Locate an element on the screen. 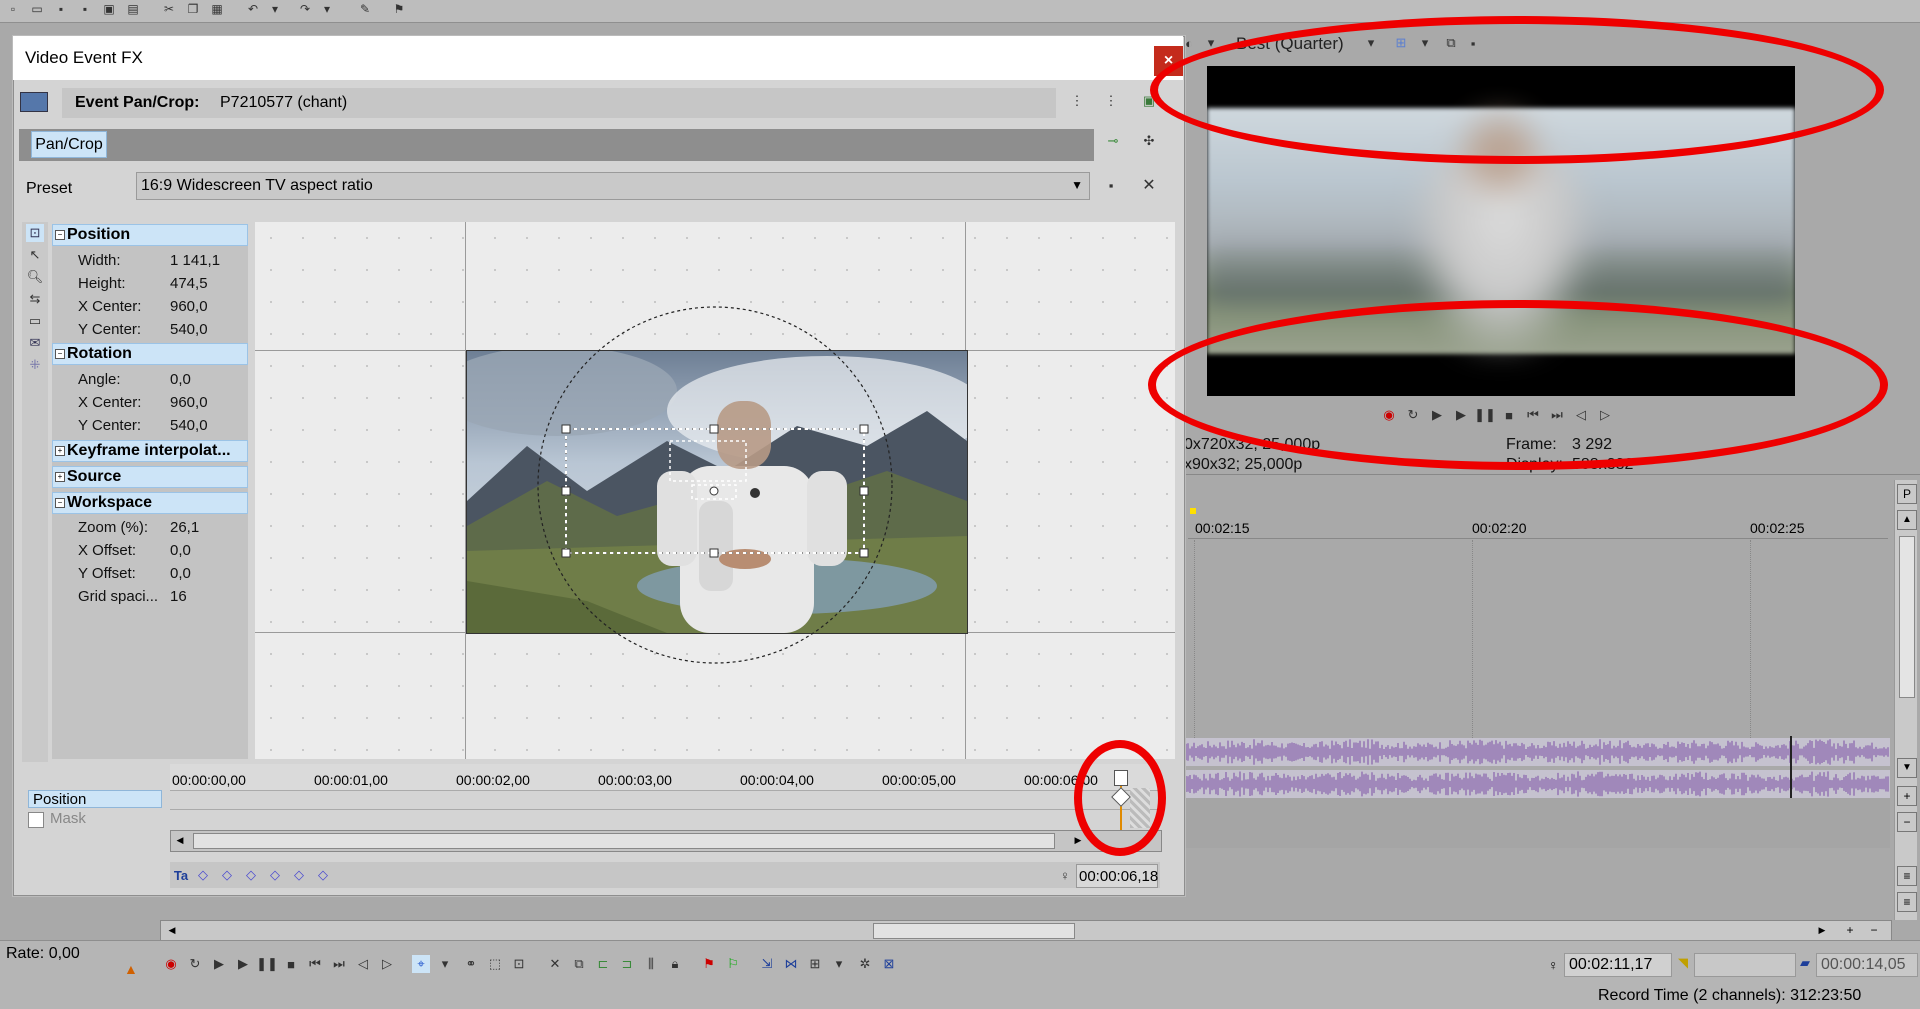 Image resolution: width=1920 pixels, height=1009 pixels. kf-horizontal-scrollbar: ◀ ▶ is located at coordinates (666, 841).